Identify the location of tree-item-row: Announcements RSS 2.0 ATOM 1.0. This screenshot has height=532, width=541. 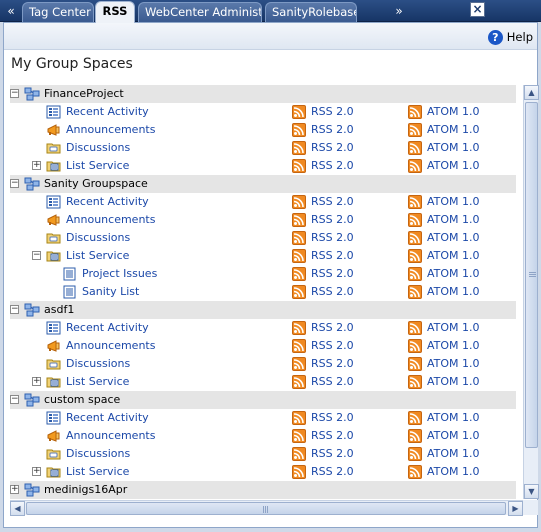
(263, 130).